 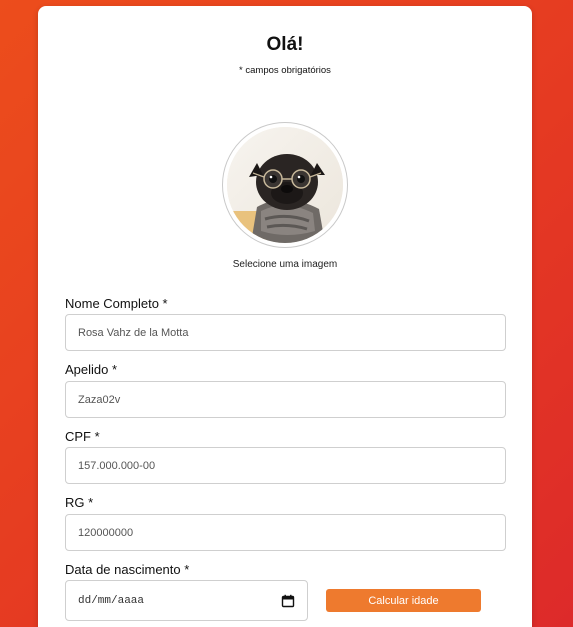 I want to click on avatar-picker, so click(x=285, y=185).